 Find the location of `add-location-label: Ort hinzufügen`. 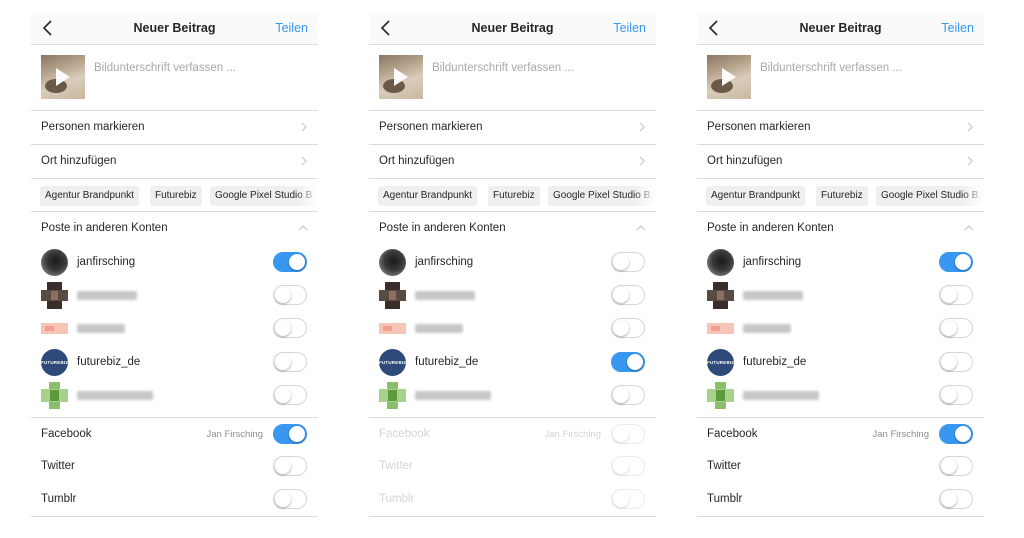

add-location-label: Ort hinzufügen is located at coordinates (417, 161).